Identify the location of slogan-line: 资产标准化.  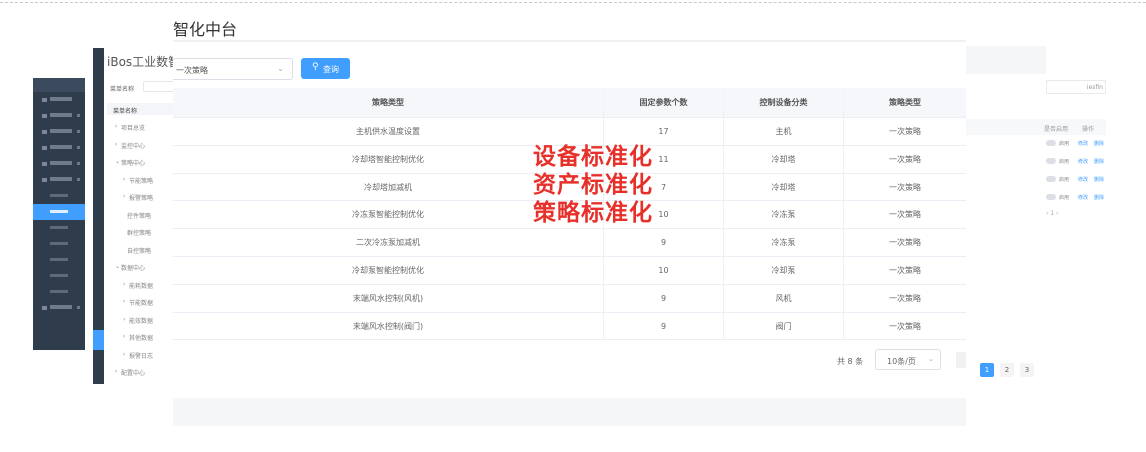
(593, 185).